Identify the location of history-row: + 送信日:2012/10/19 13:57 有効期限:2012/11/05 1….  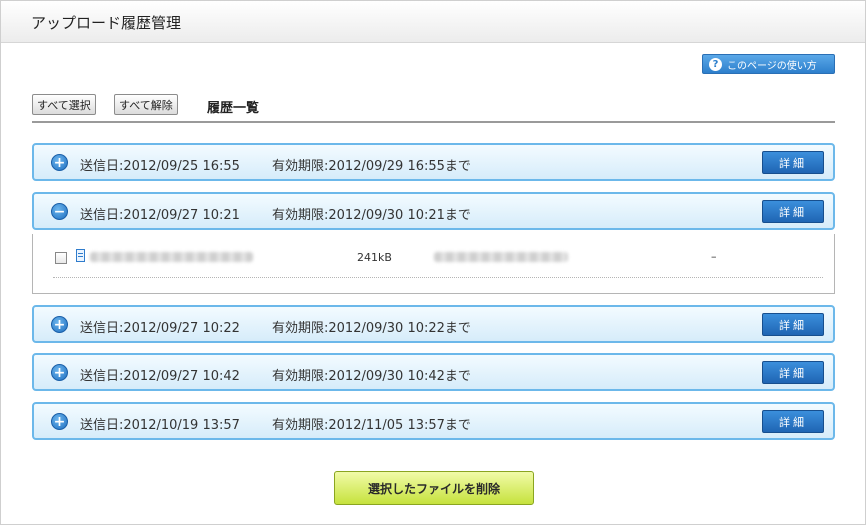
(433, 421).